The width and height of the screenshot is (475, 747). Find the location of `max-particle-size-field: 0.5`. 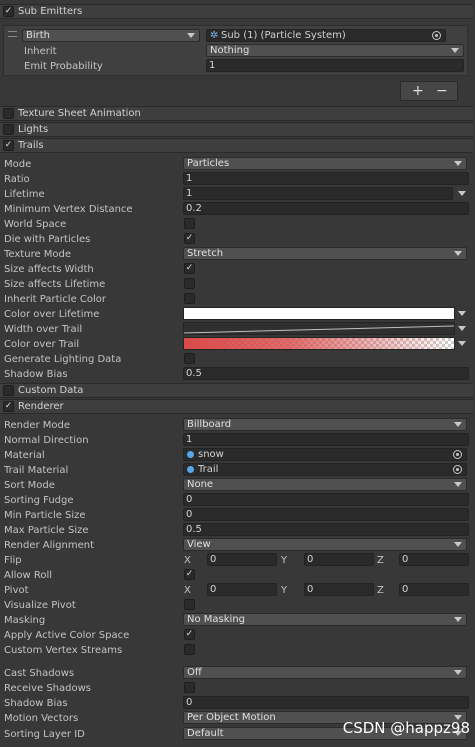

max-particle-size-field: 0.5 is located at coordinates (326, 529).